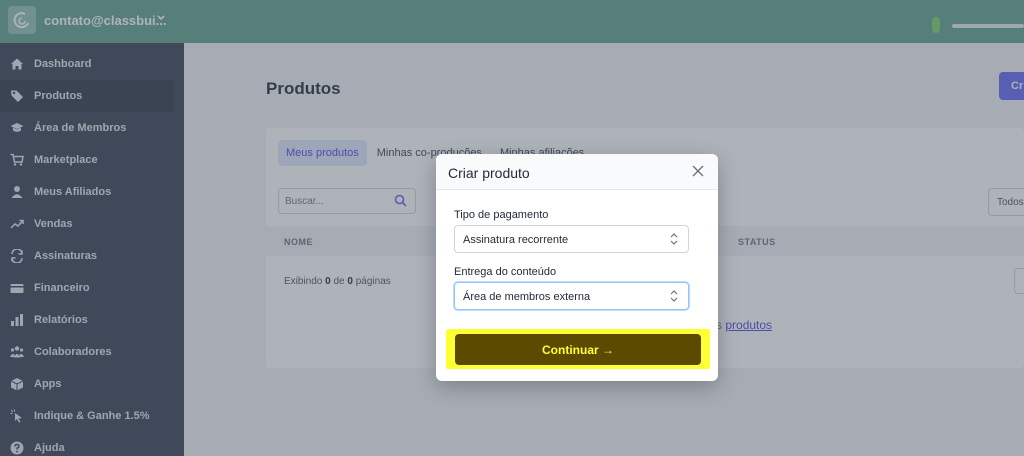 This screenshot has height=456, width=1024. I want to click on modal-header: Criar produto, so click(577, 172).